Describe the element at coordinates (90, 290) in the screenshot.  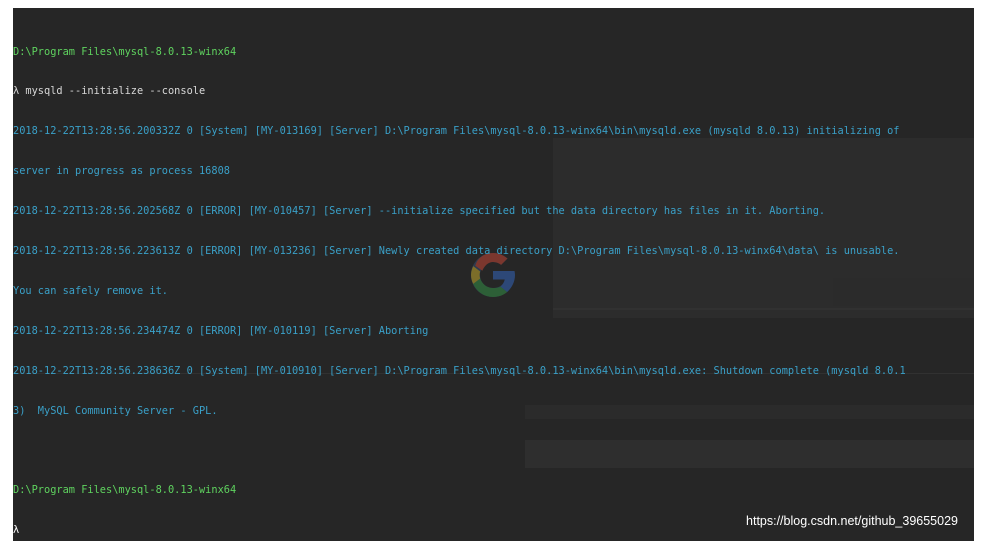
I see `log-line: You can safely remove it.` at that location.